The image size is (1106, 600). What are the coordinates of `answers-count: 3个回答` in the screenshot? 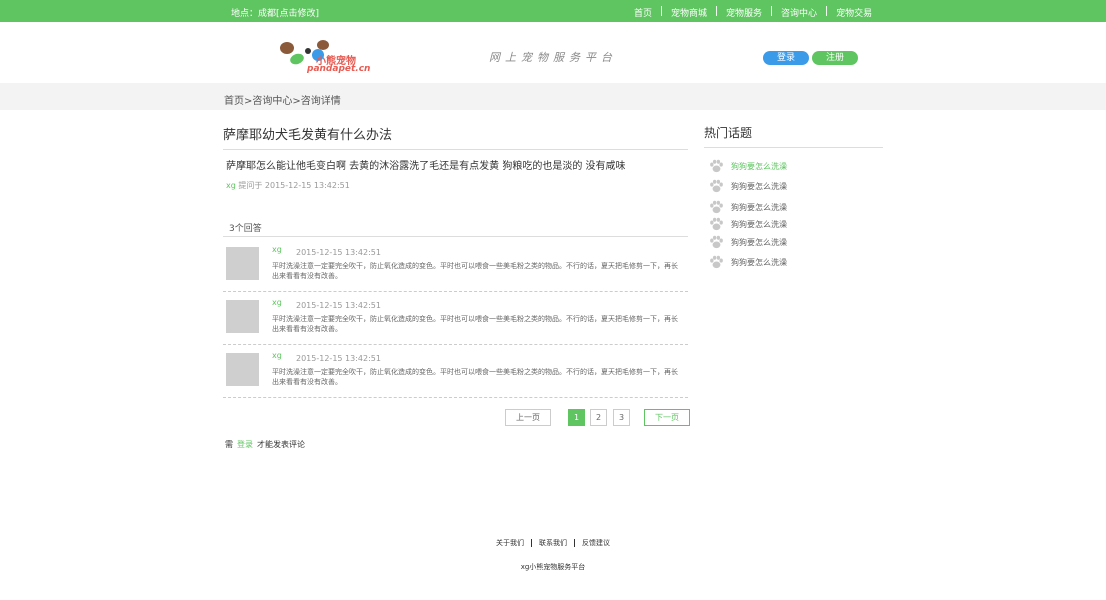 It's located at (245, 229).